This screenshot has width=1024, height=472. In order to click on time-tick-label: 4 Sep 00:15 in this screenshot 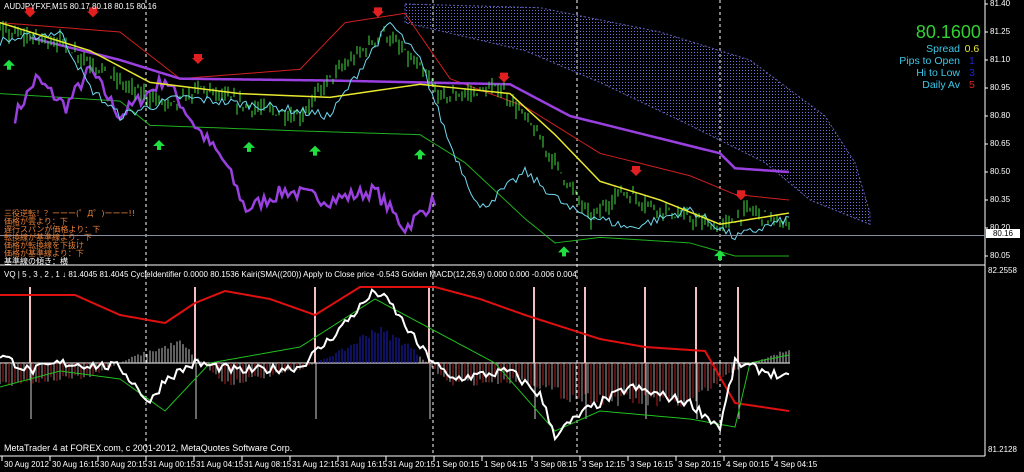, I will do `click(748, 464)`.